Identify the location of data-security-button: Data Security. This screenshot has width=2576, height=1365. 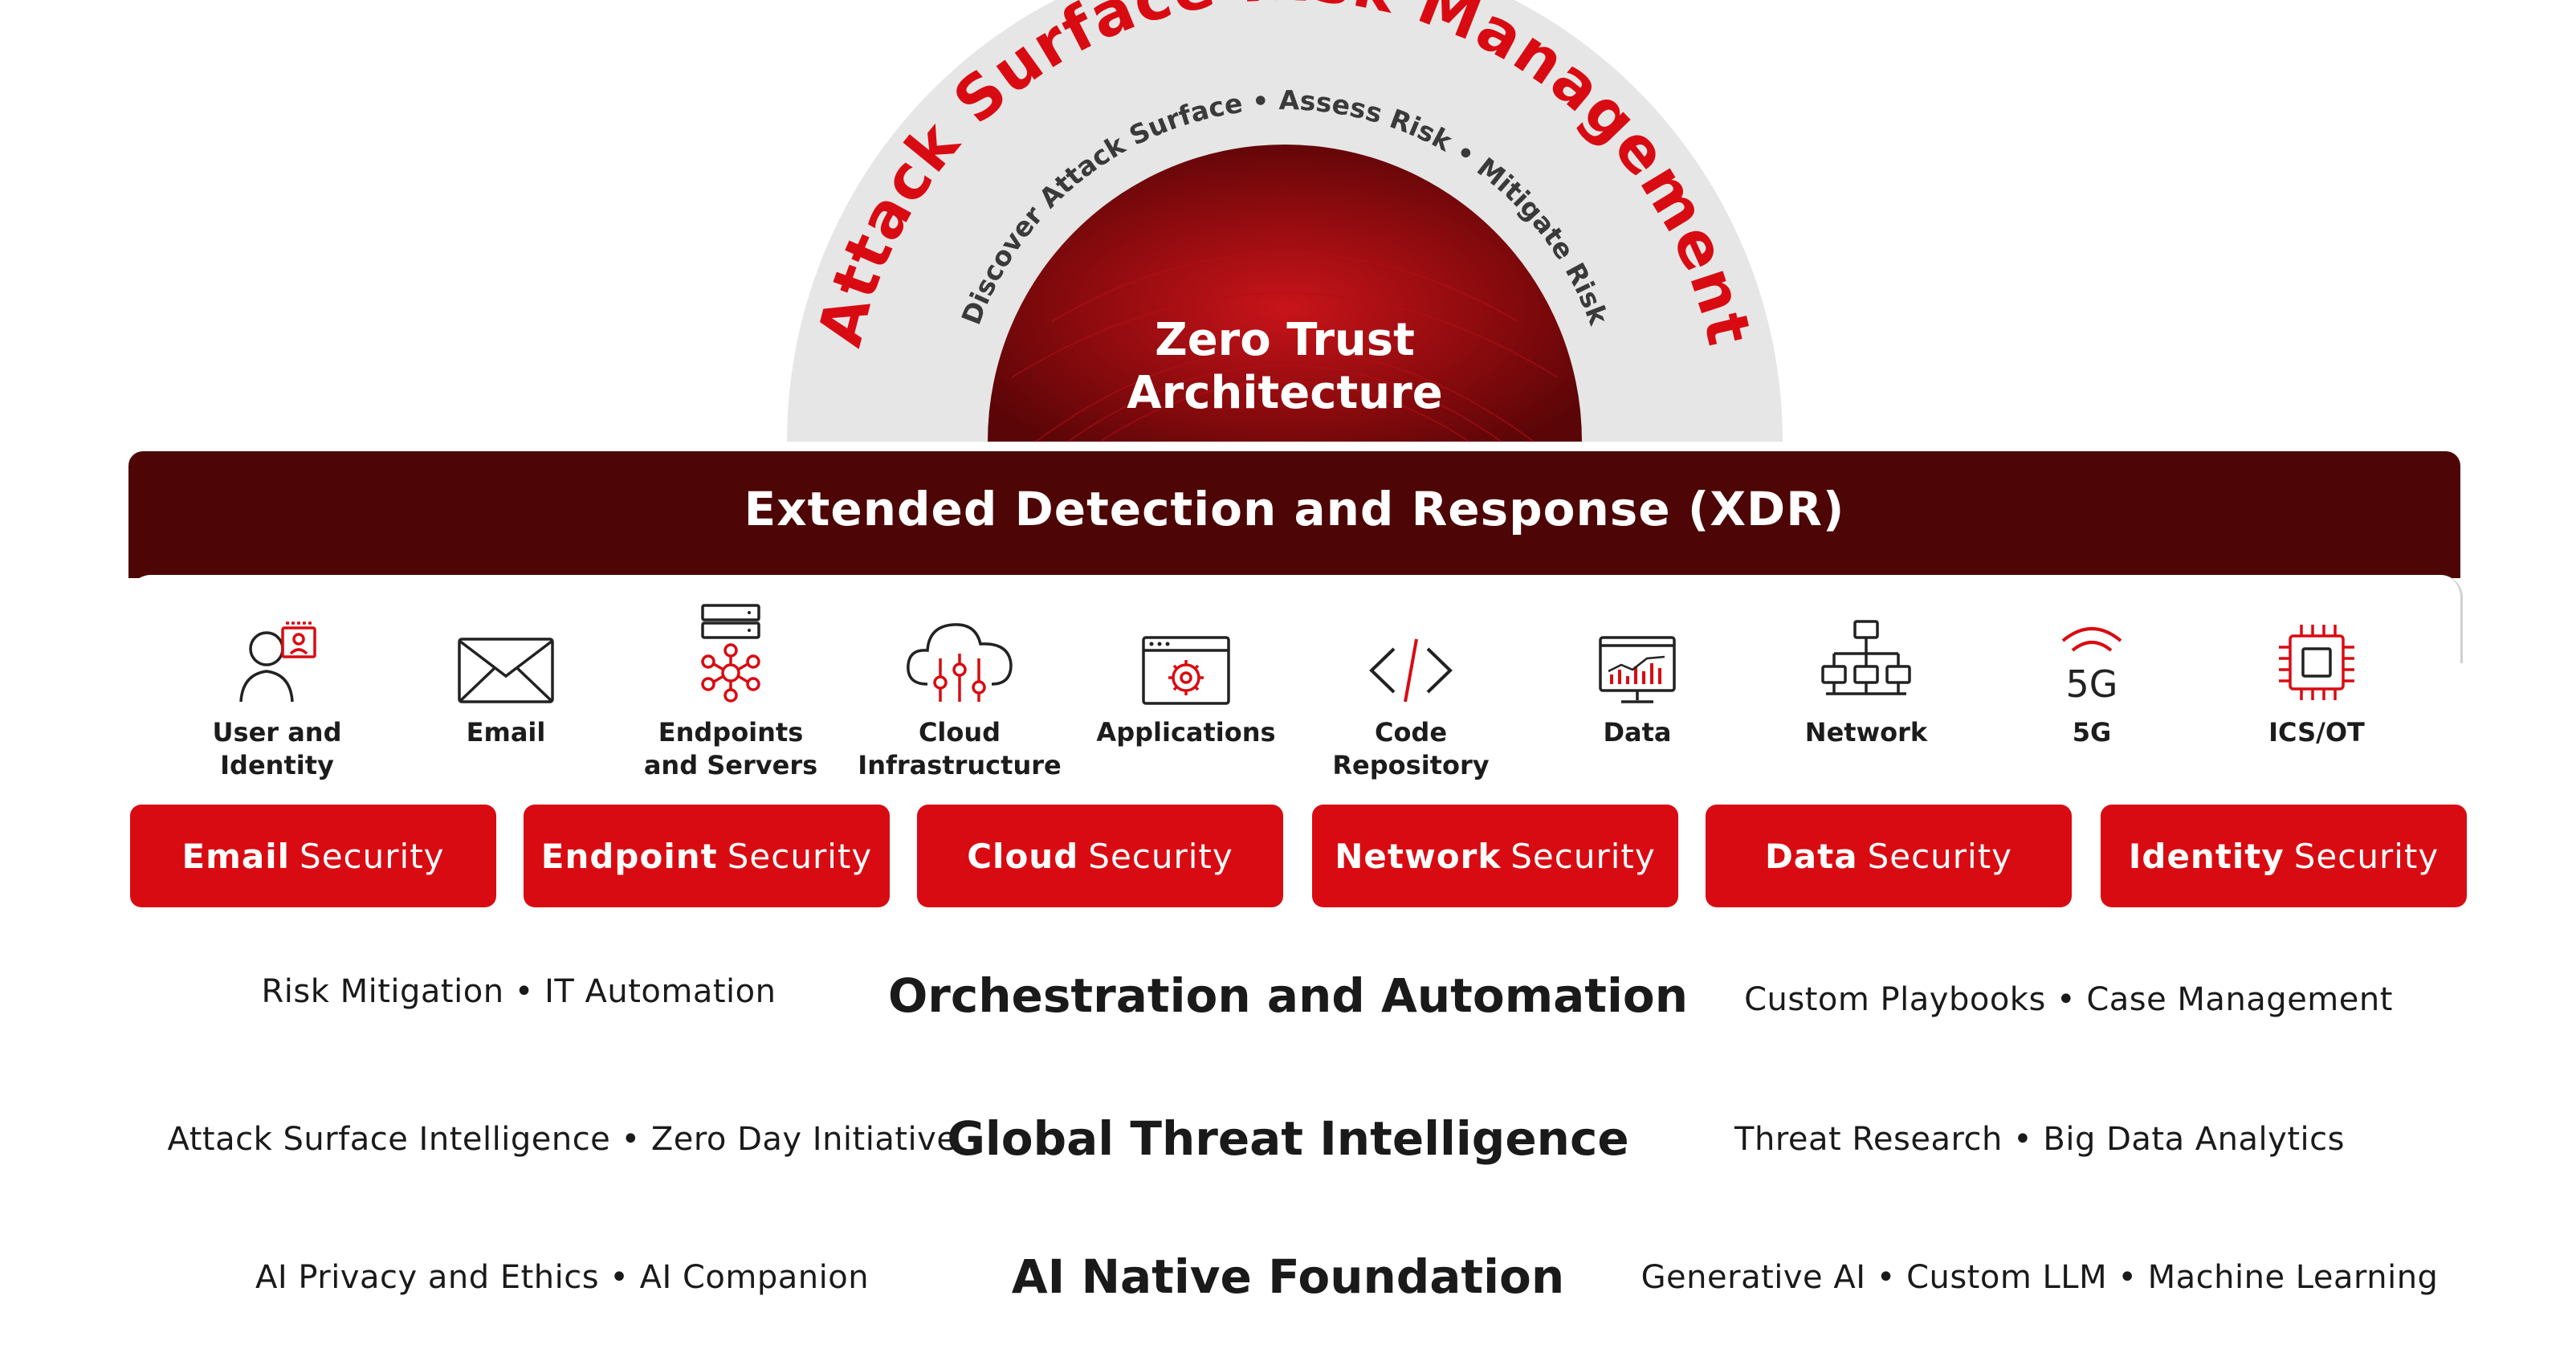
(1889, 856).